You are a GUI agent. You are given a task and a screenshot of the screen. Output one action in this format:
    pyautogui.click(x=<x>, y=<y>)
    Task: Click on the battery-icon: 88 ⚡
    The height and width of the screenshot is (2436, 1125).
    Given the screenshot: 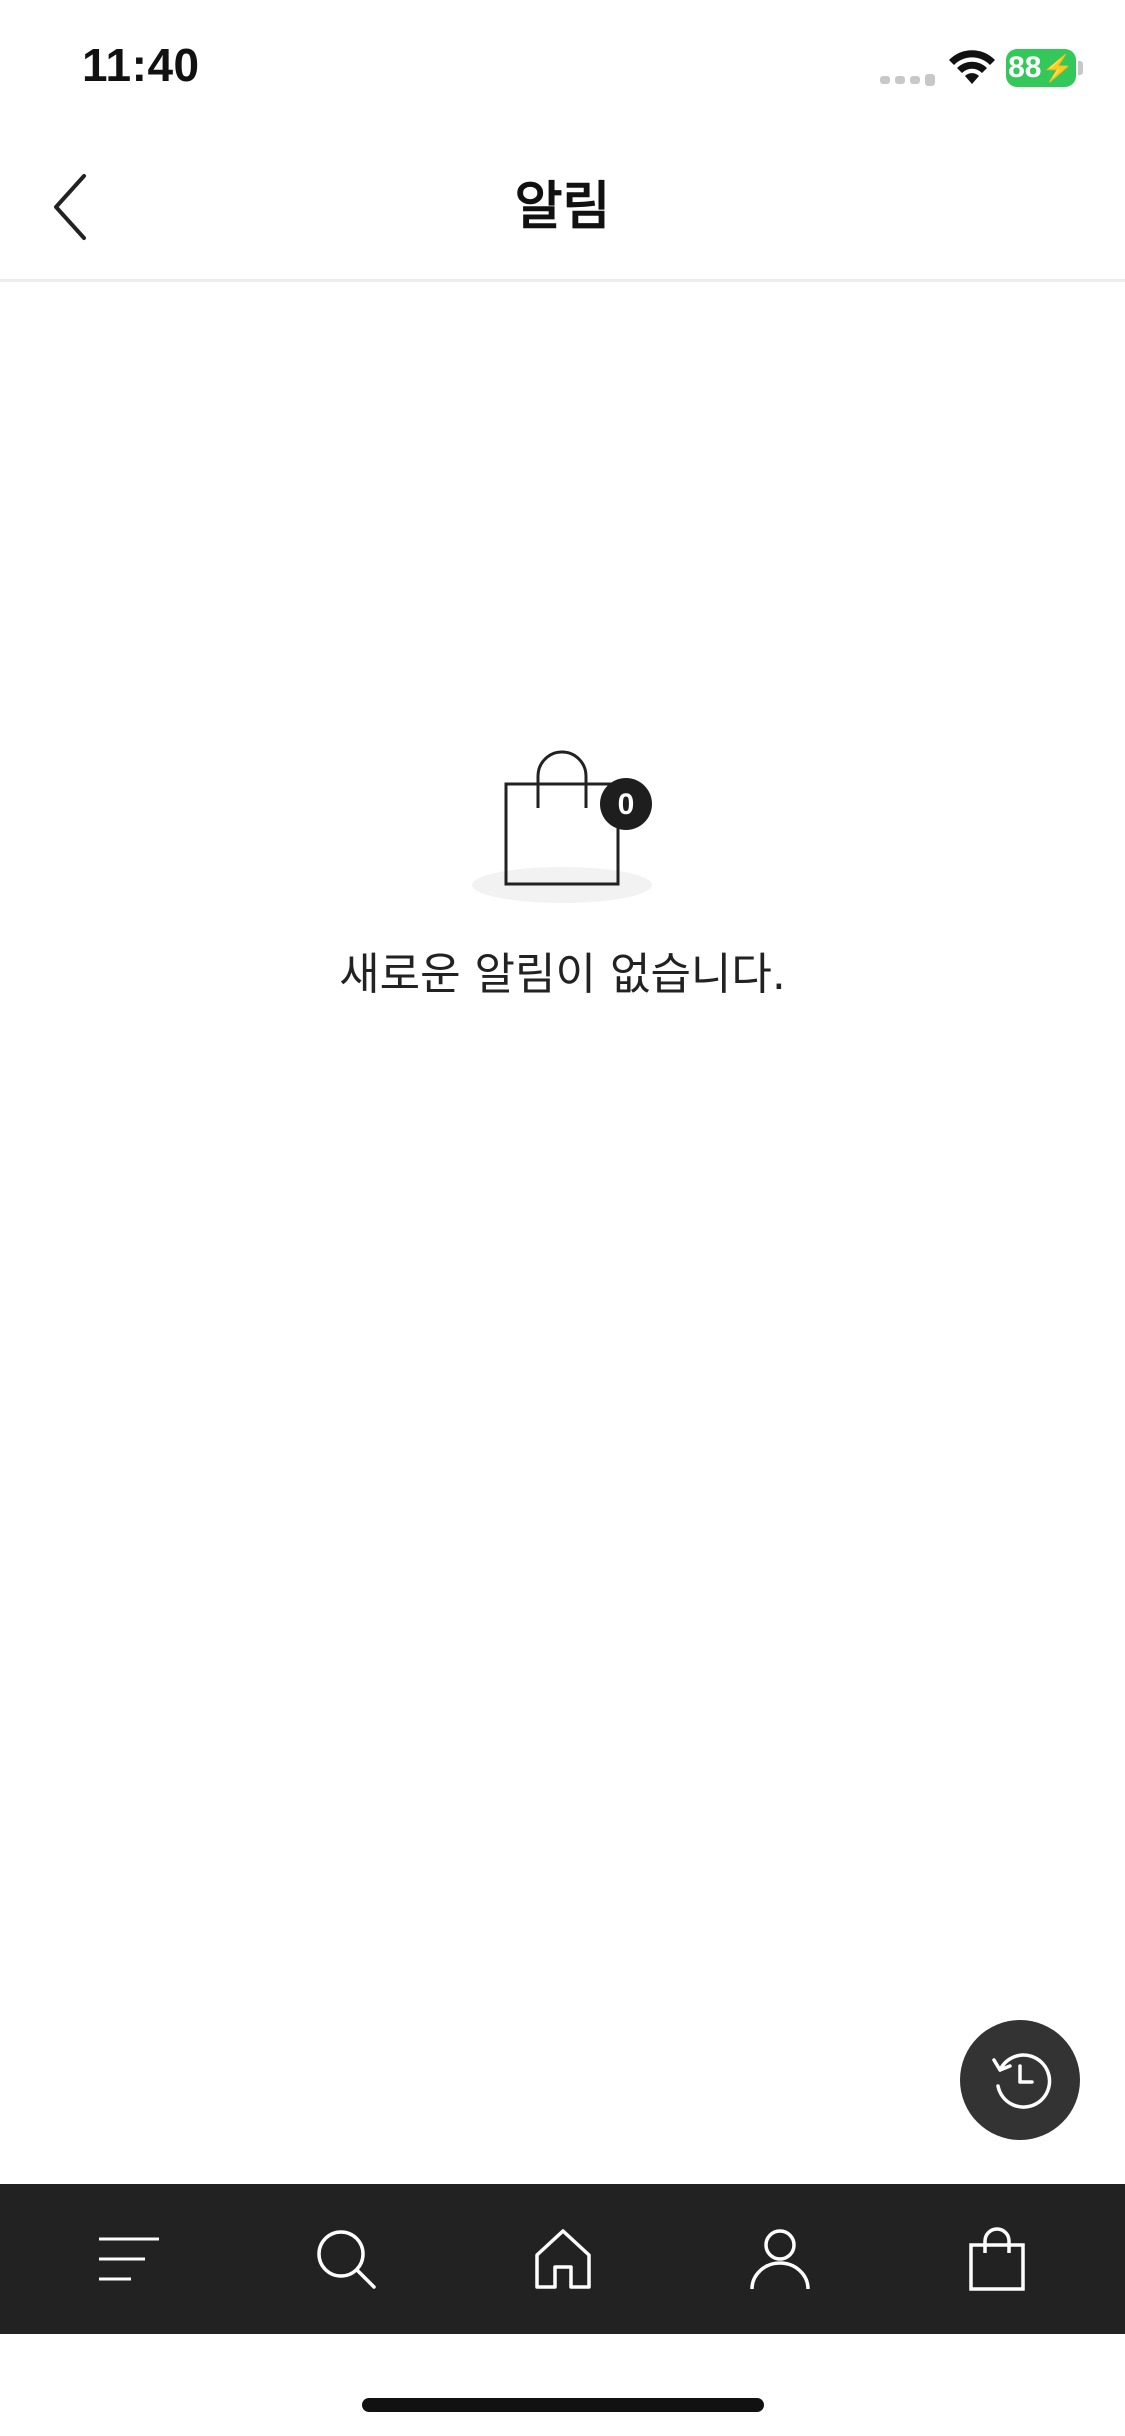 What is the action you would take?
    pyautogui.click(x=1041, y=68)
    